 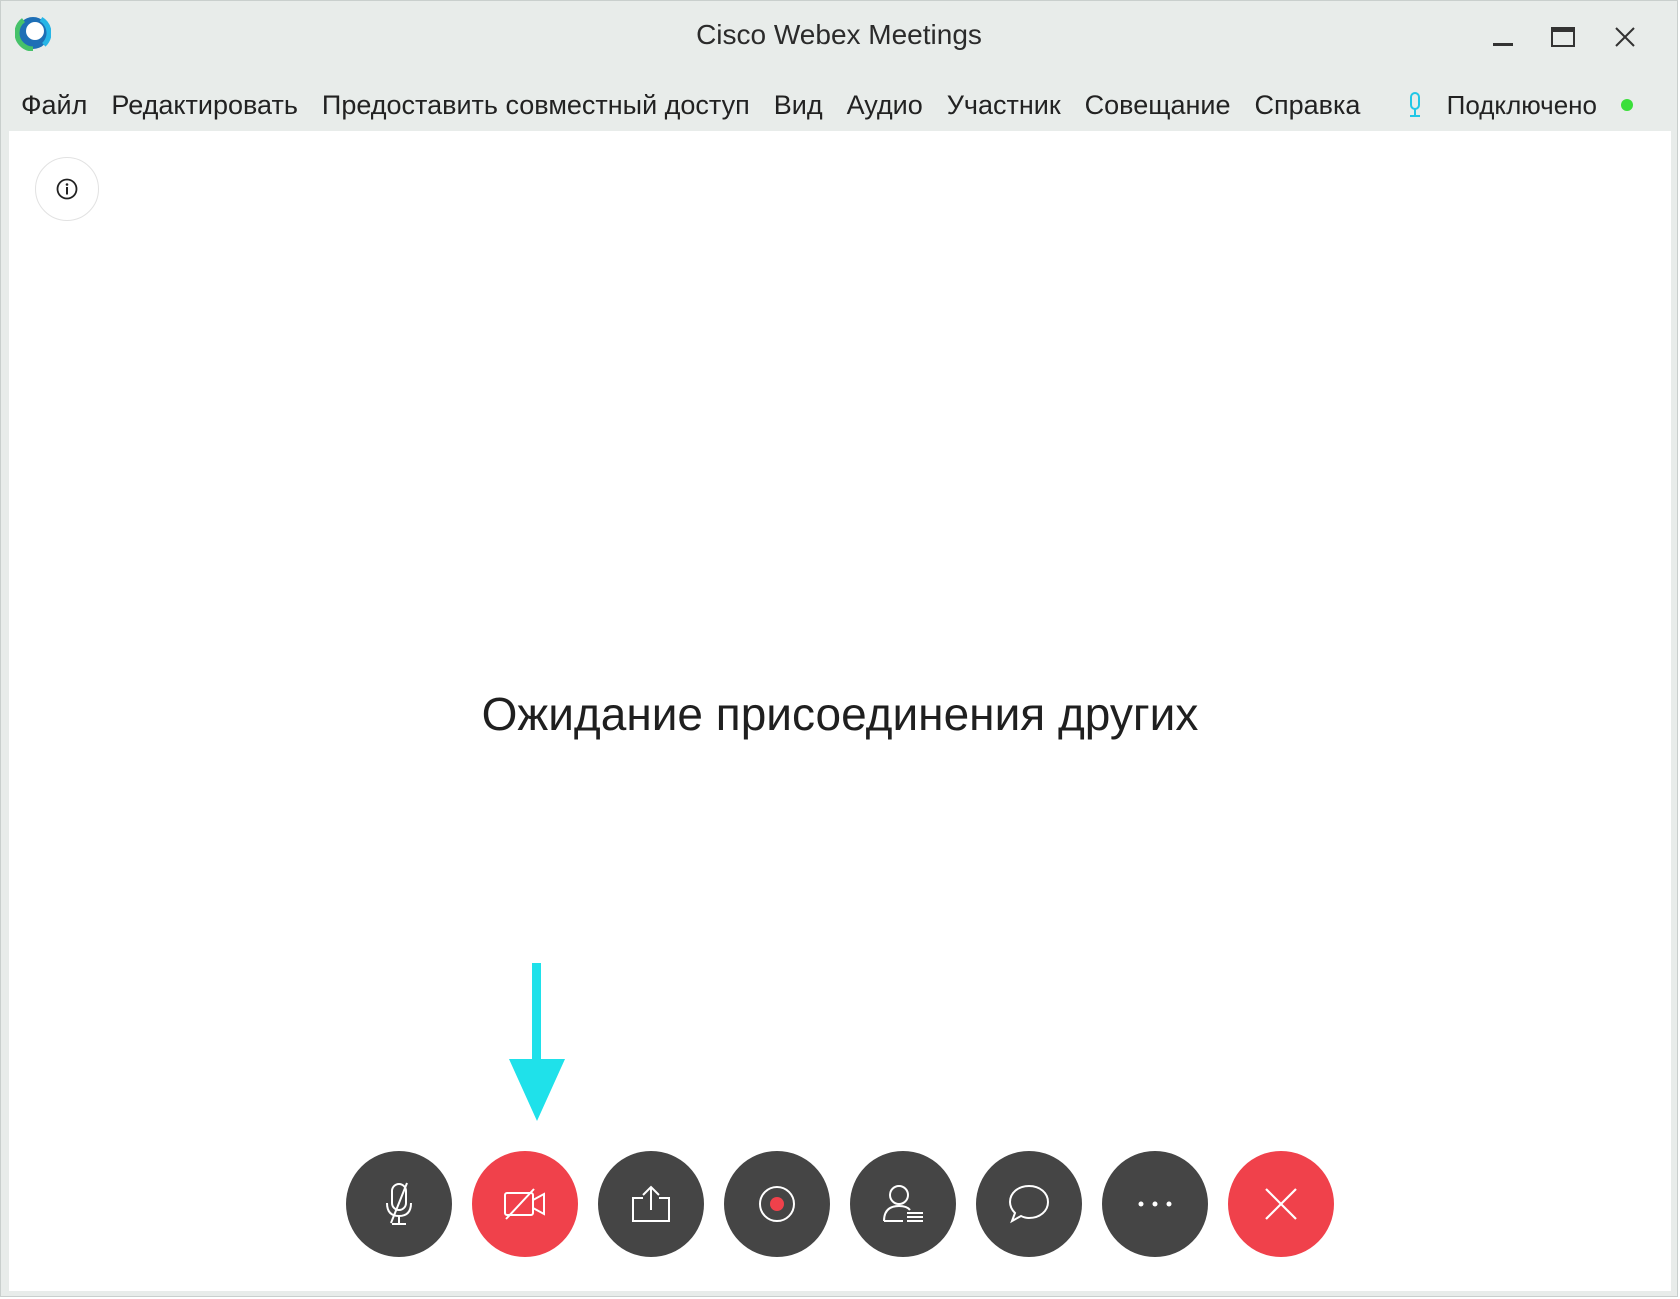 I want to click on close-icon, so click(x=1625, y=37).